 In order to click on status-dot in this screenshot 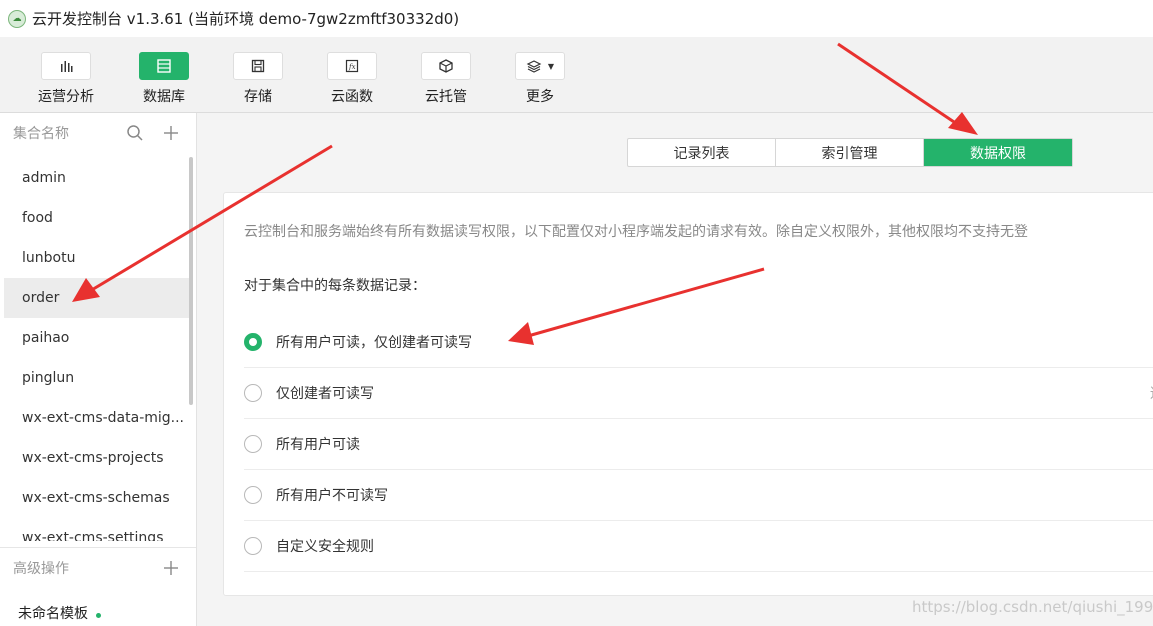, I will do `click(98, 615)`.